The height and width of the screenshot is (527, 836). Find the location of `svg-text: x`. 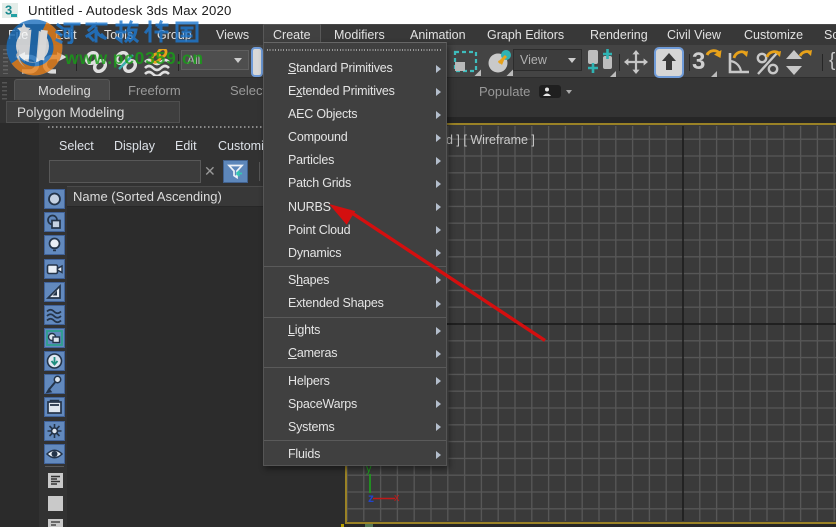

svg-text: x is located at coordinates (397, 498).